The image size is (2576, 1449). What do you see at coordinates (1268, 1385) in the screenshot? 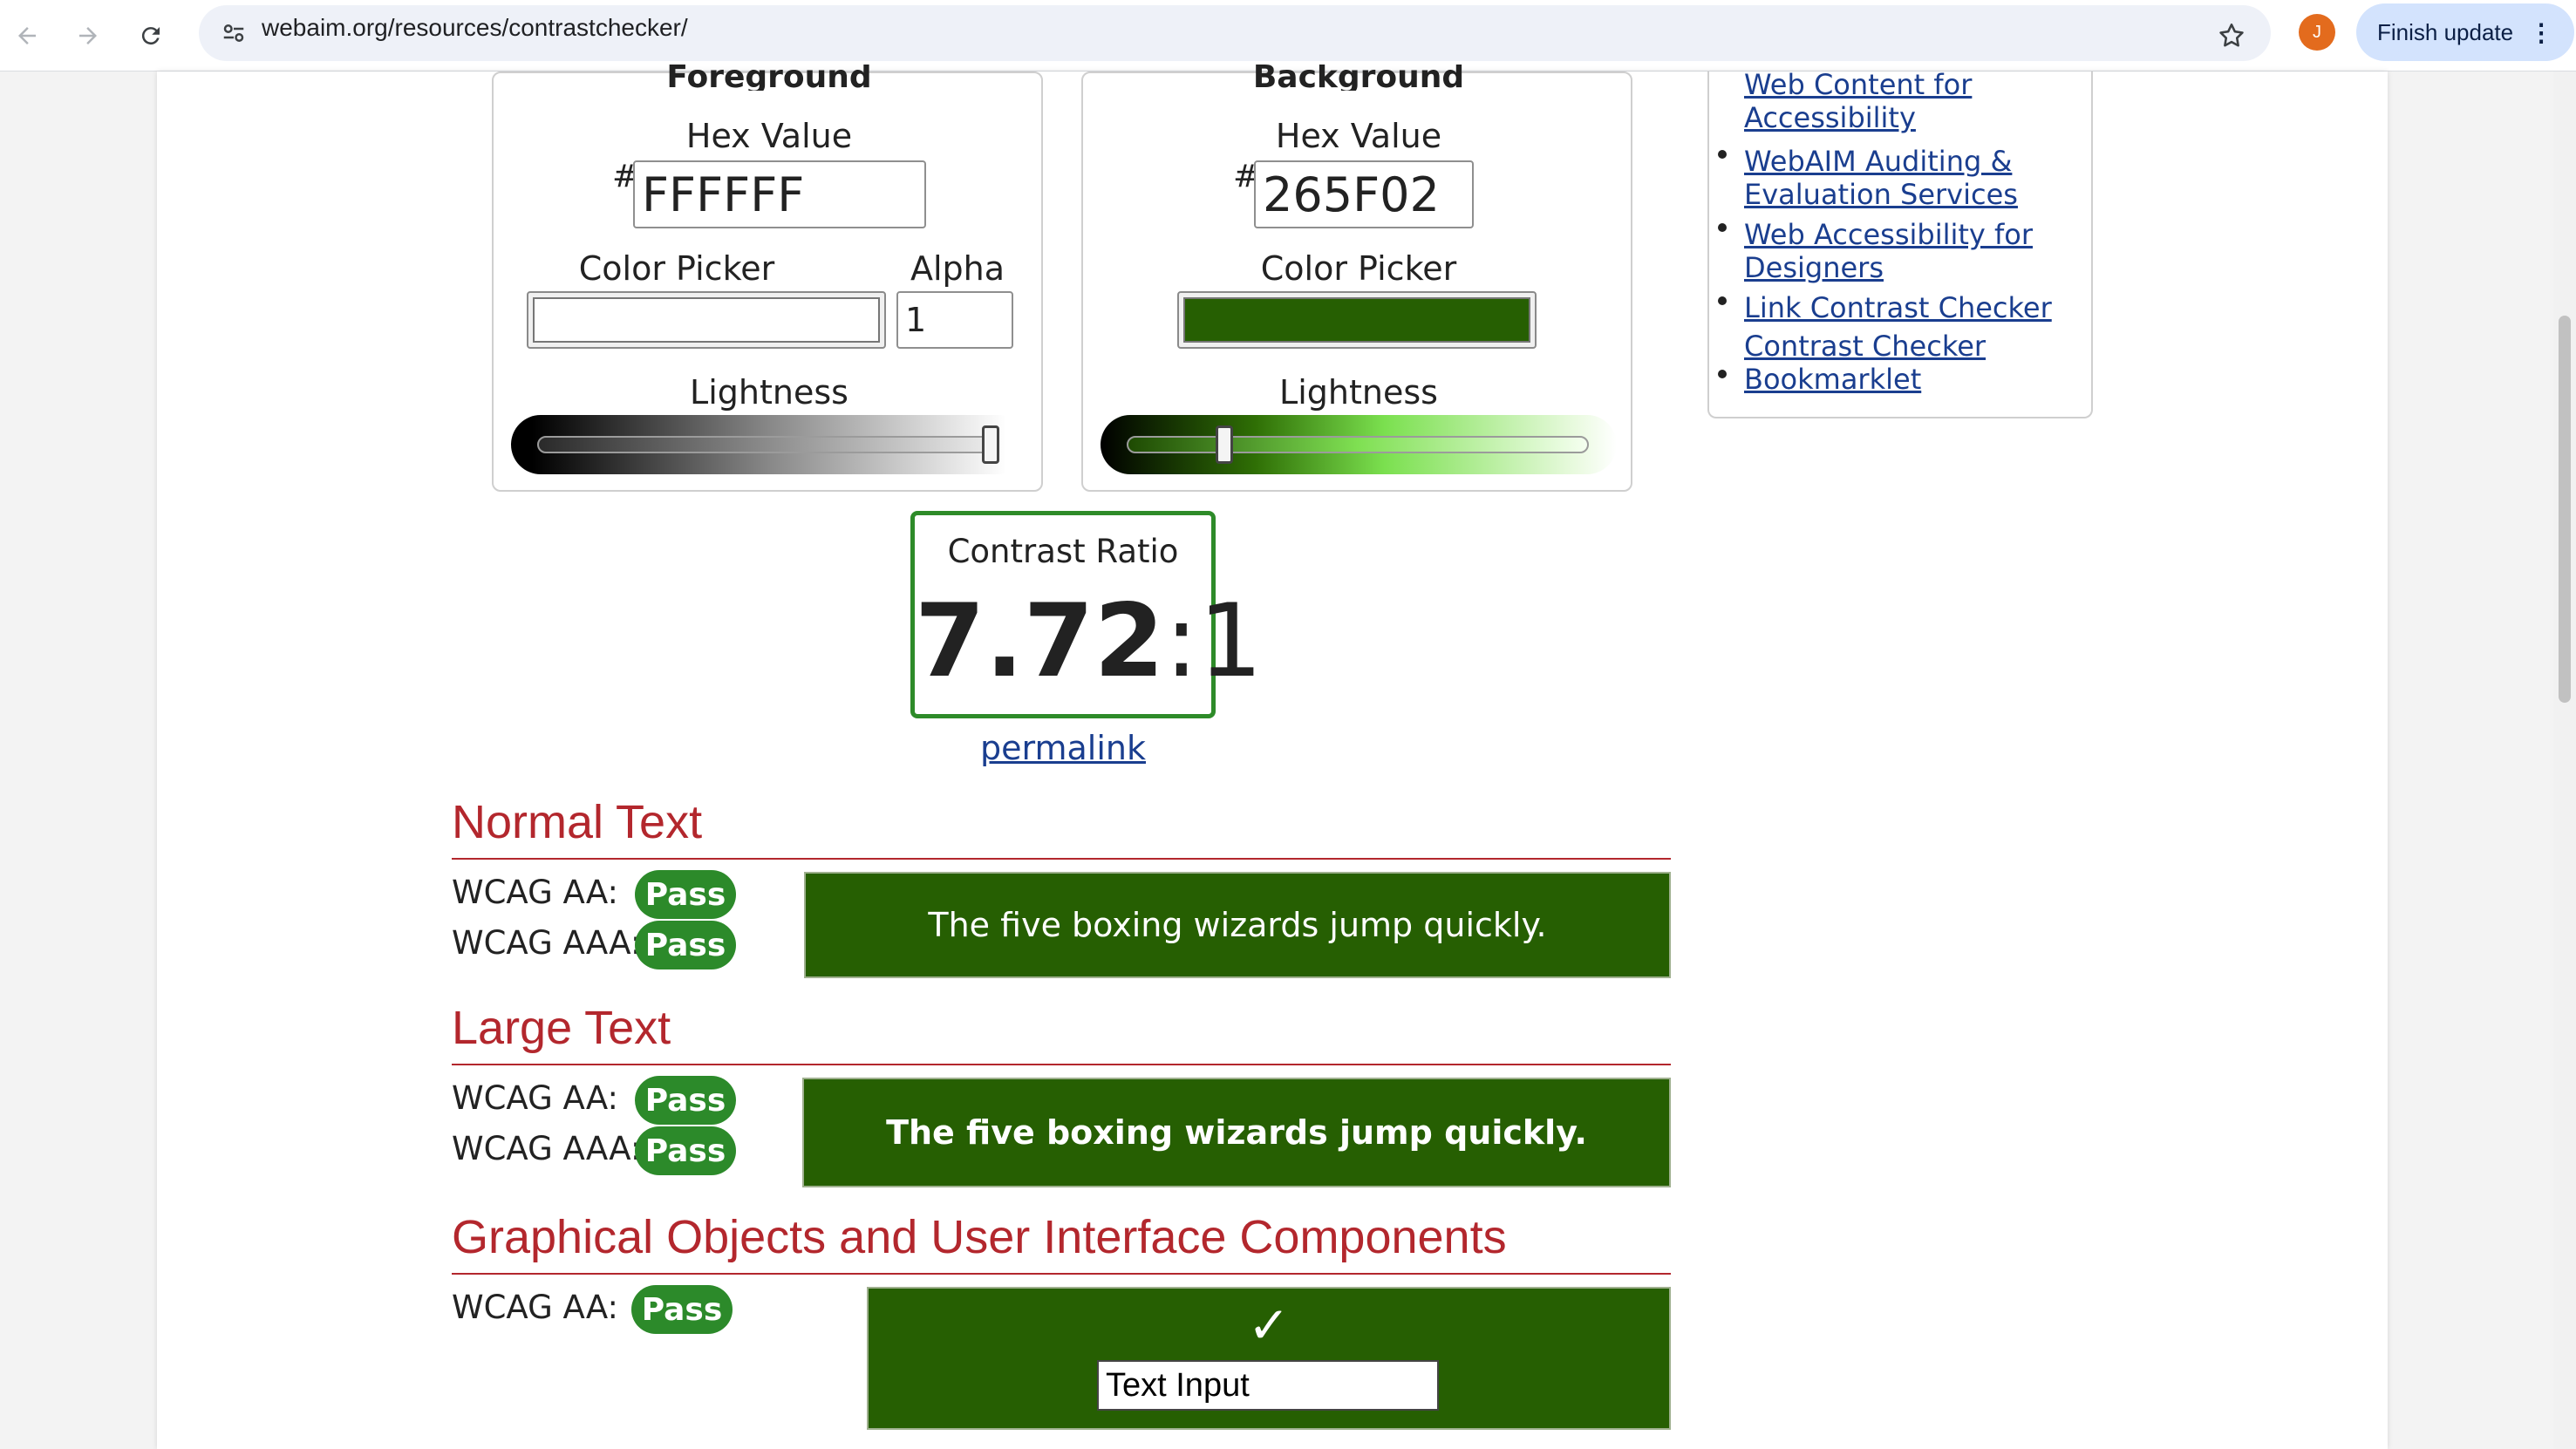
I see `sample-text-input: Text Input` at bounding box center [1268, 1385].